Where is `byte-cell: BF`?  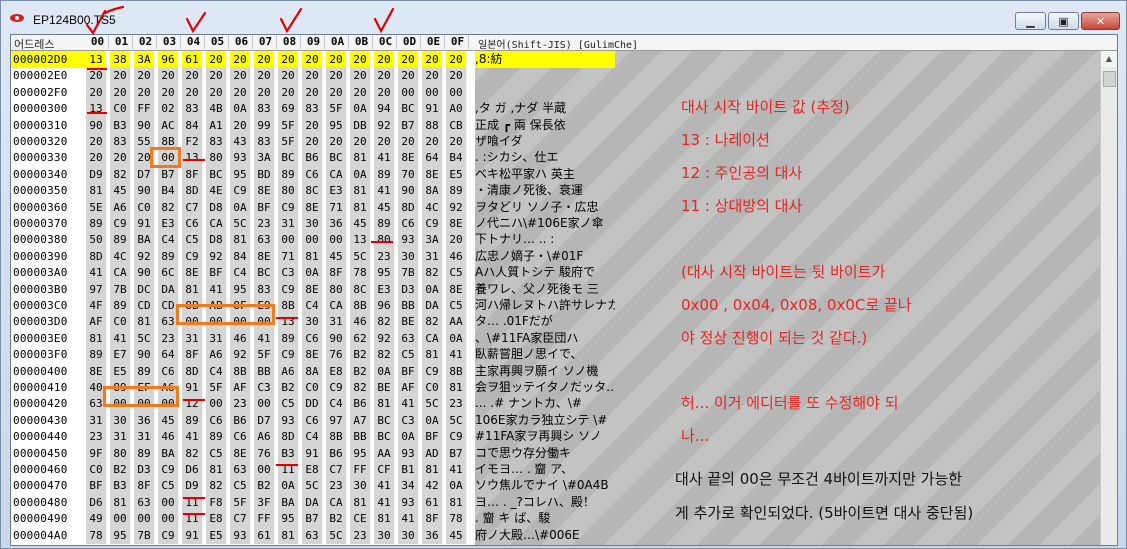
byte-cell: BF is located at coordinates (264, 207).